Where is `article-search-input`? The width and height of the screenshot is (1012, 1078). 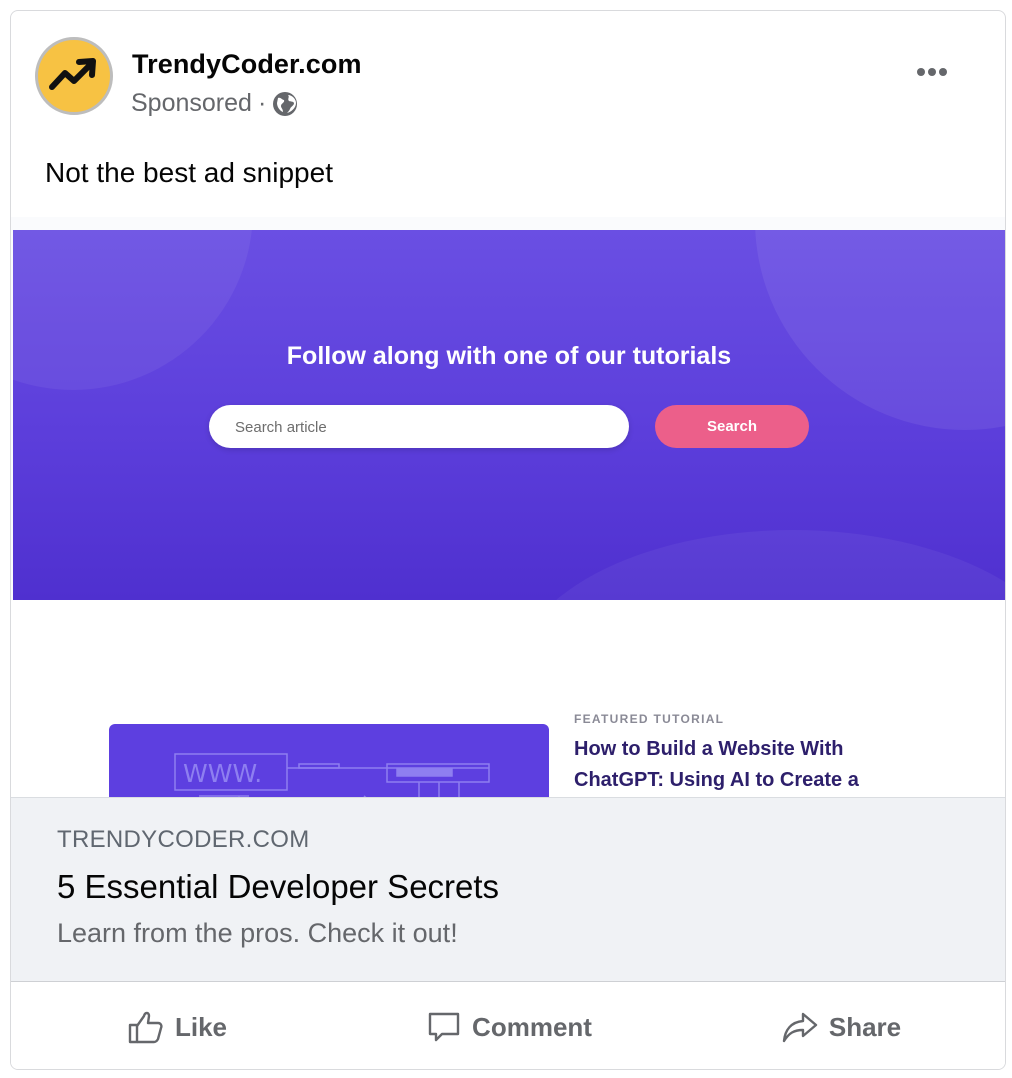 article-search-input is located at coordinates (420, 427).